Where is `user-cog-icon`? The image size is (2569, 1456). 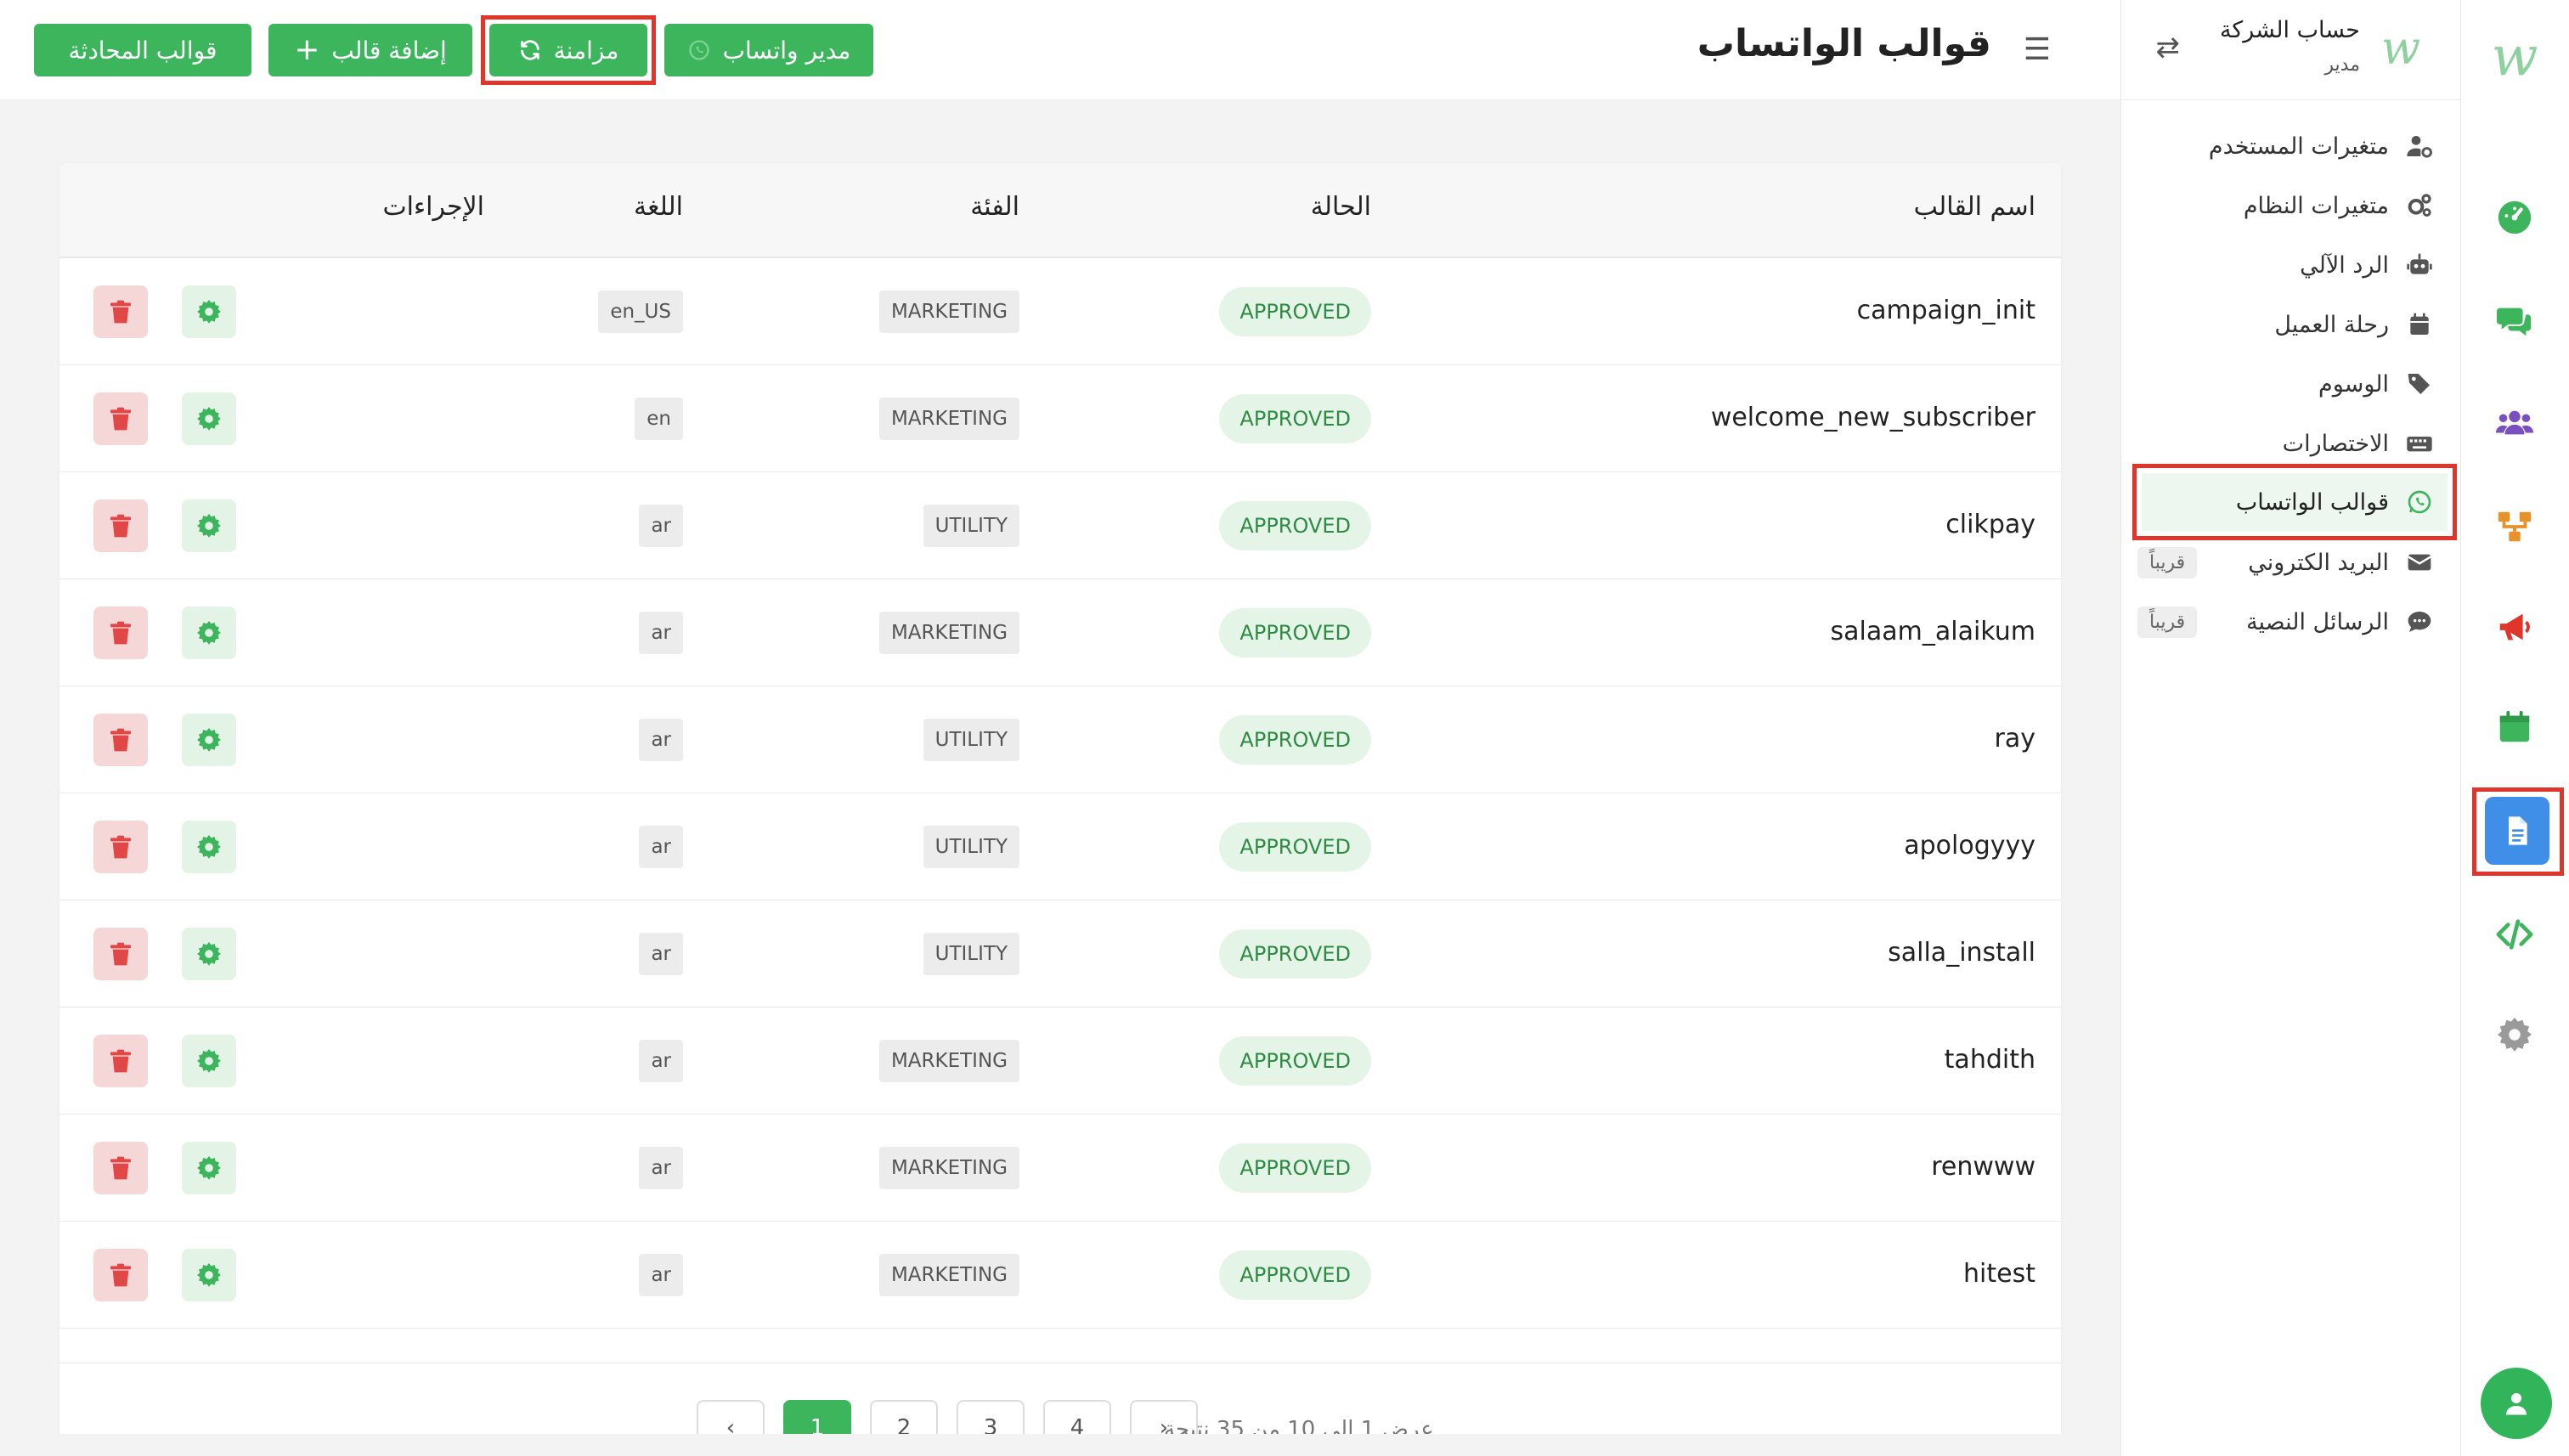
user-cog-icon is located at coordinates (2420, 146).